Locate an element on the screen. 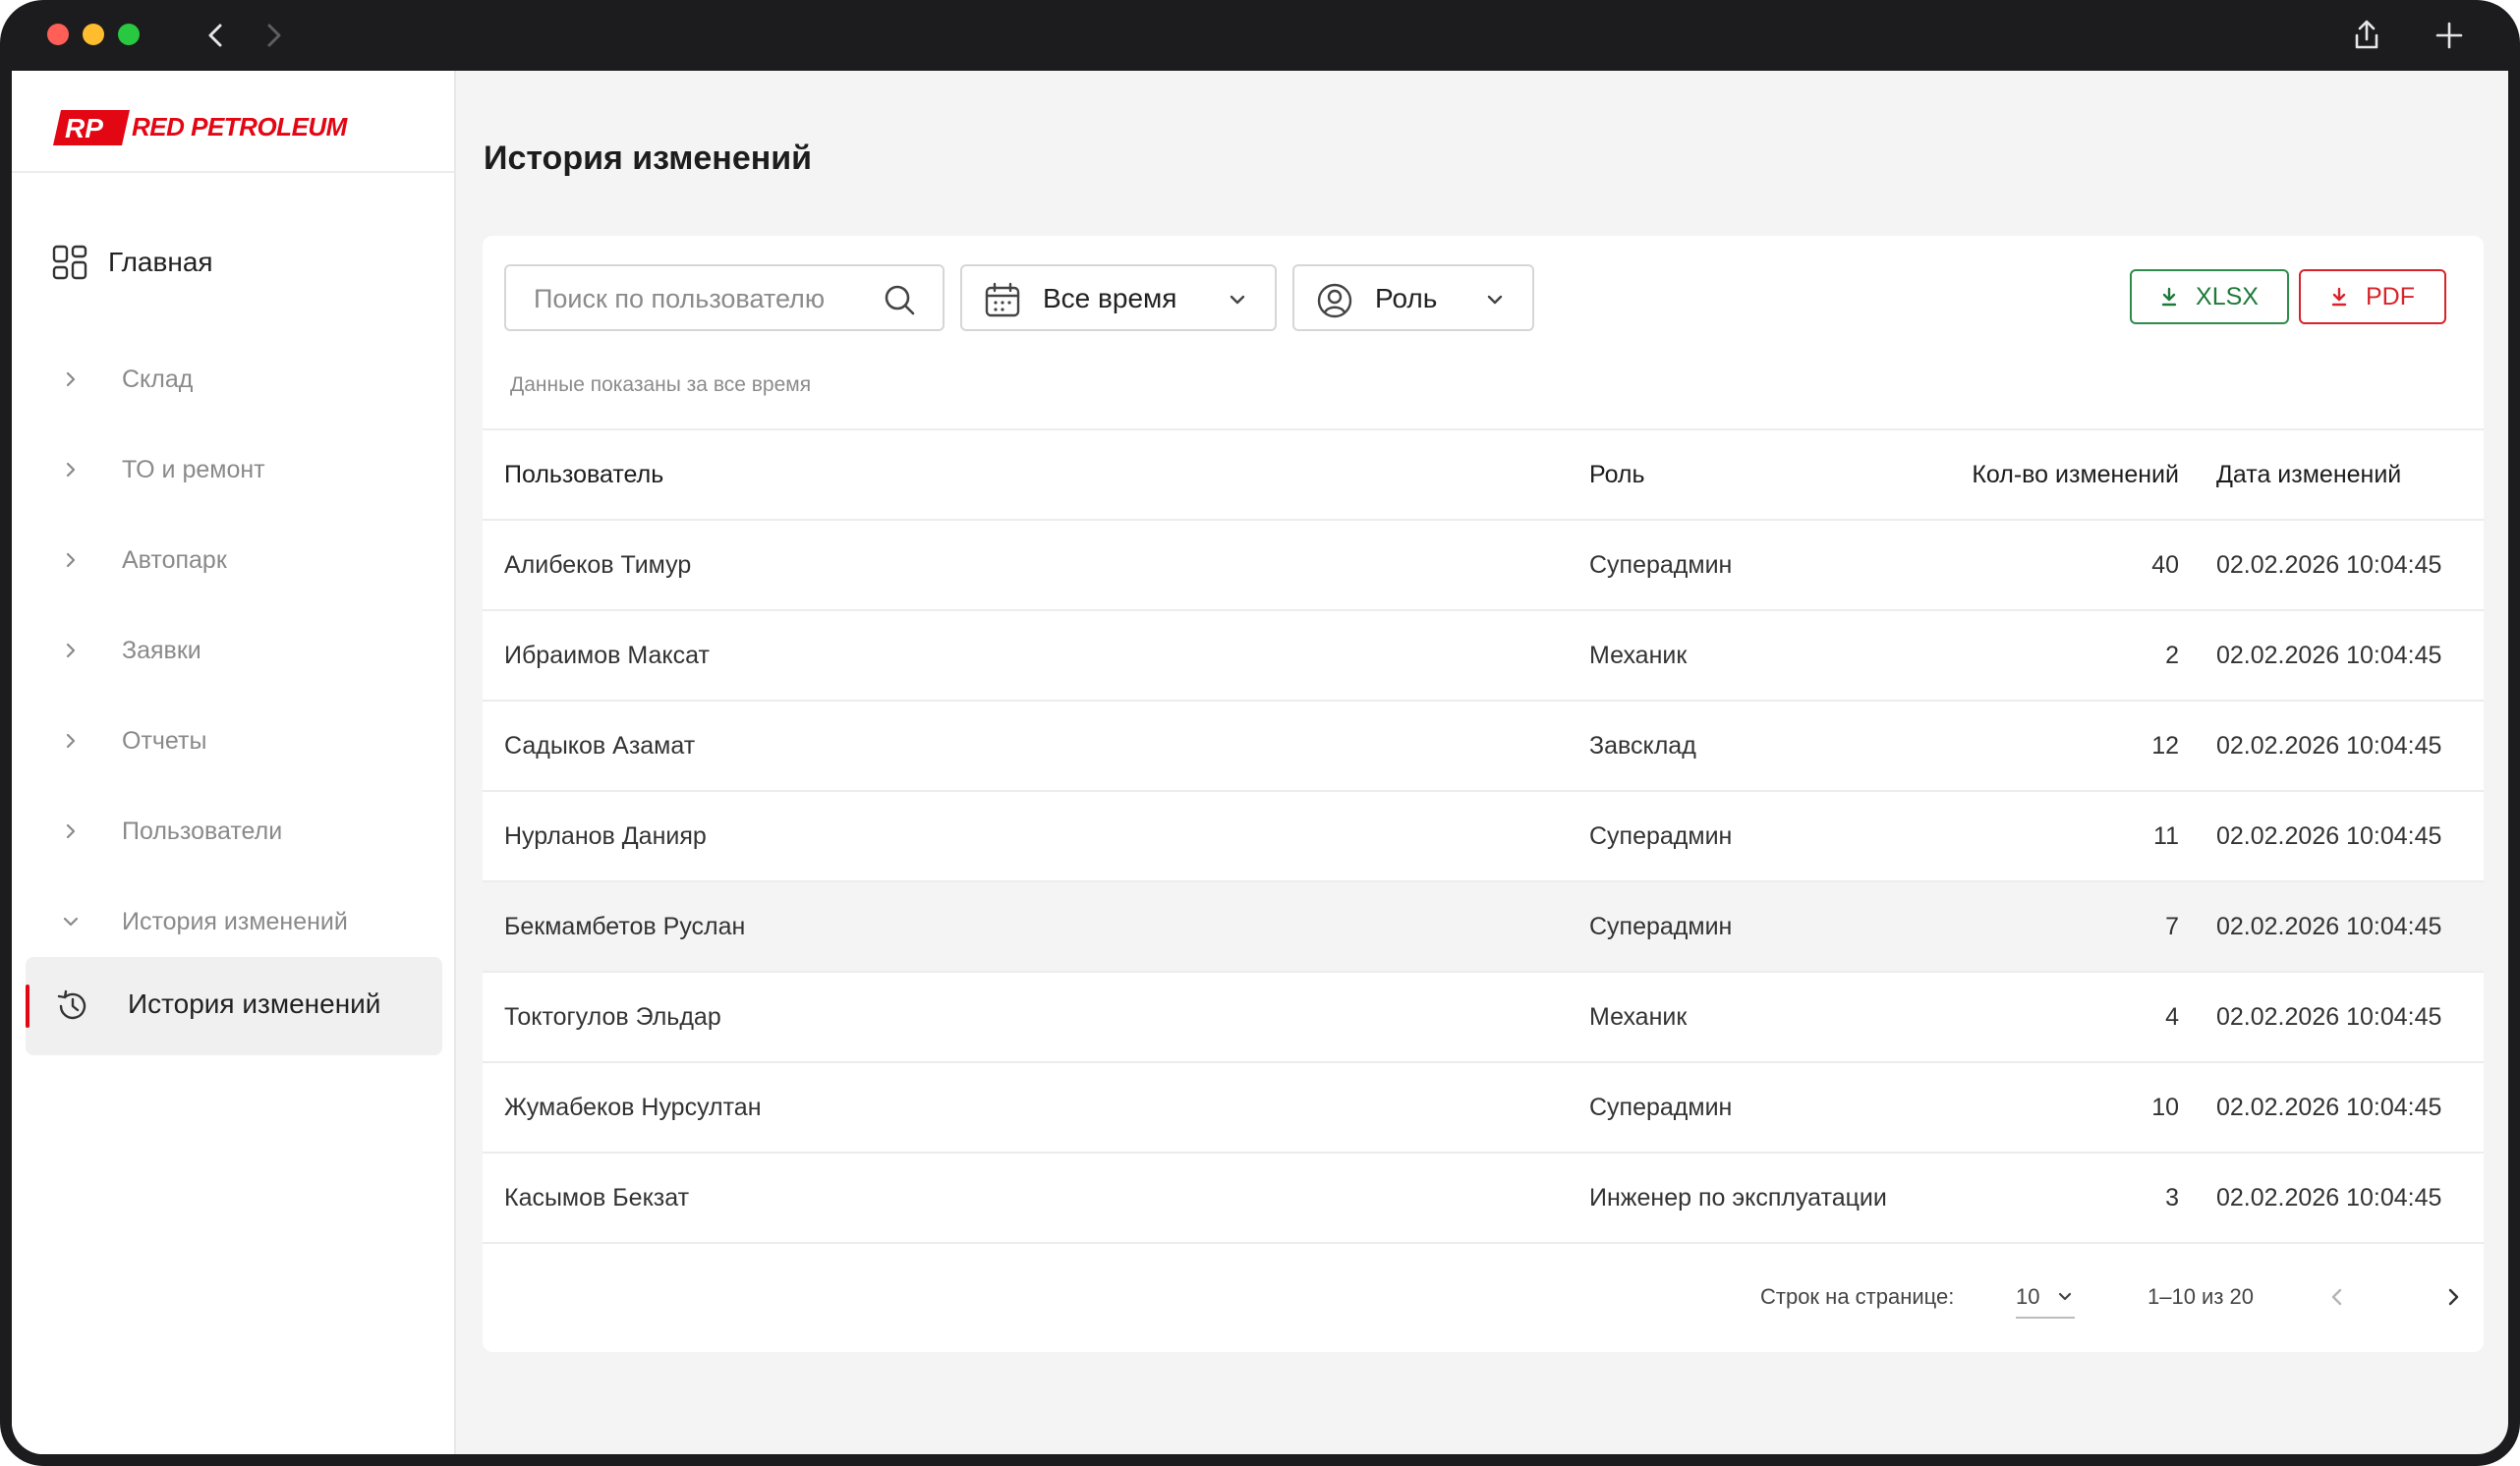  cell-user: Нурланов Данияр is located at coordinates (605, 836).